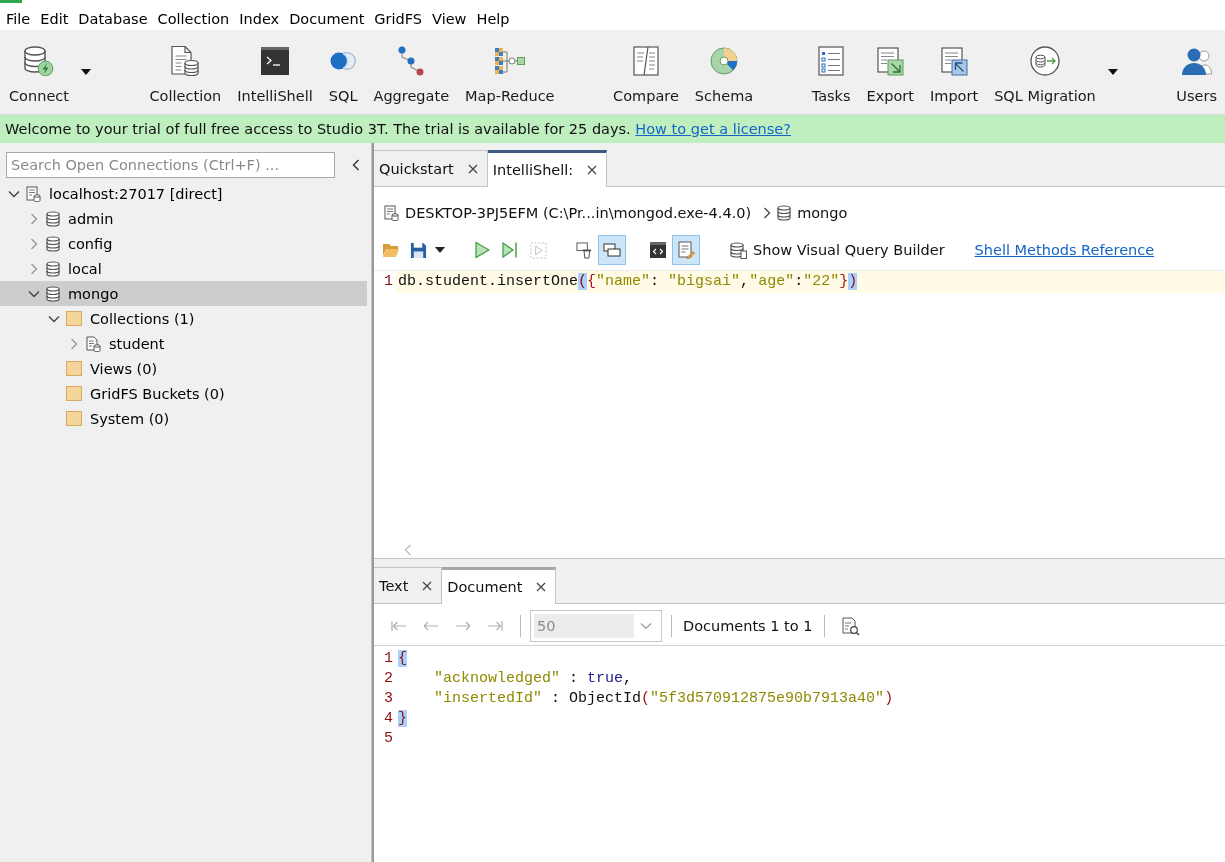 The width and height of the screenshot is (1225, 862). I want to click on code-line: "acknowledged" : true,, so click(533, 679).